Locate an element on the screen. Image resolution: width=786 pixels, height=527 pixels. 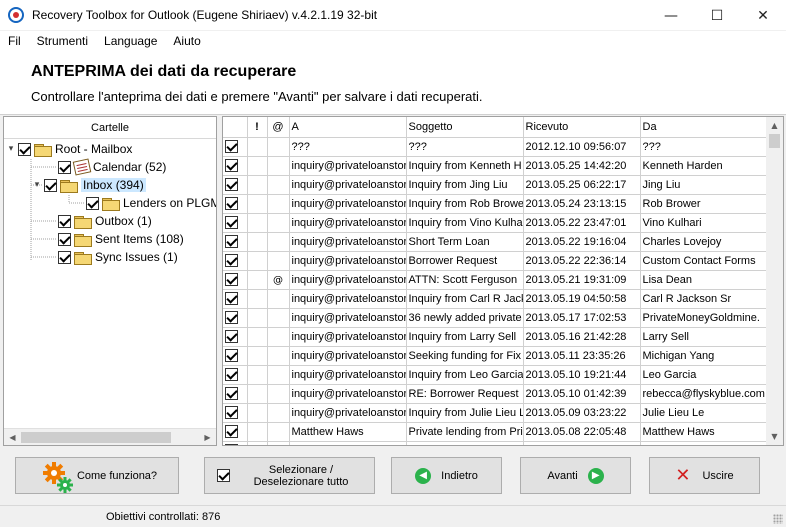
back-button: ◀ Indietro is located at coordinates (446, 475).